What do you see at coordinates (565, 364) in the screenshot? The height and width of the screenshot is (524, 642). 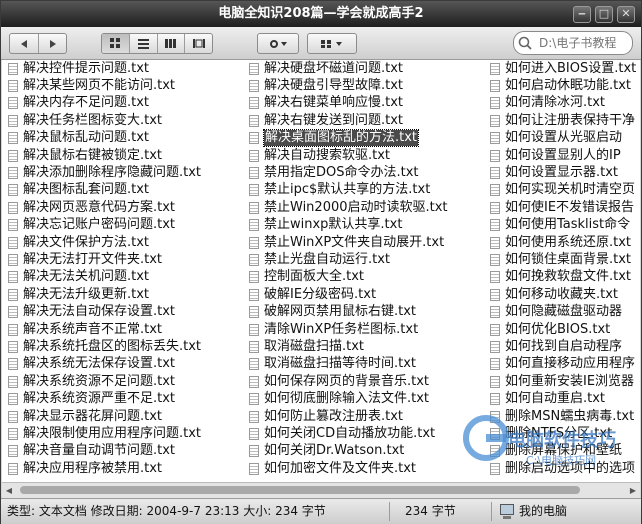 I see `file-item: 如何直接移动应用程序` at bounding box center [565, 364].